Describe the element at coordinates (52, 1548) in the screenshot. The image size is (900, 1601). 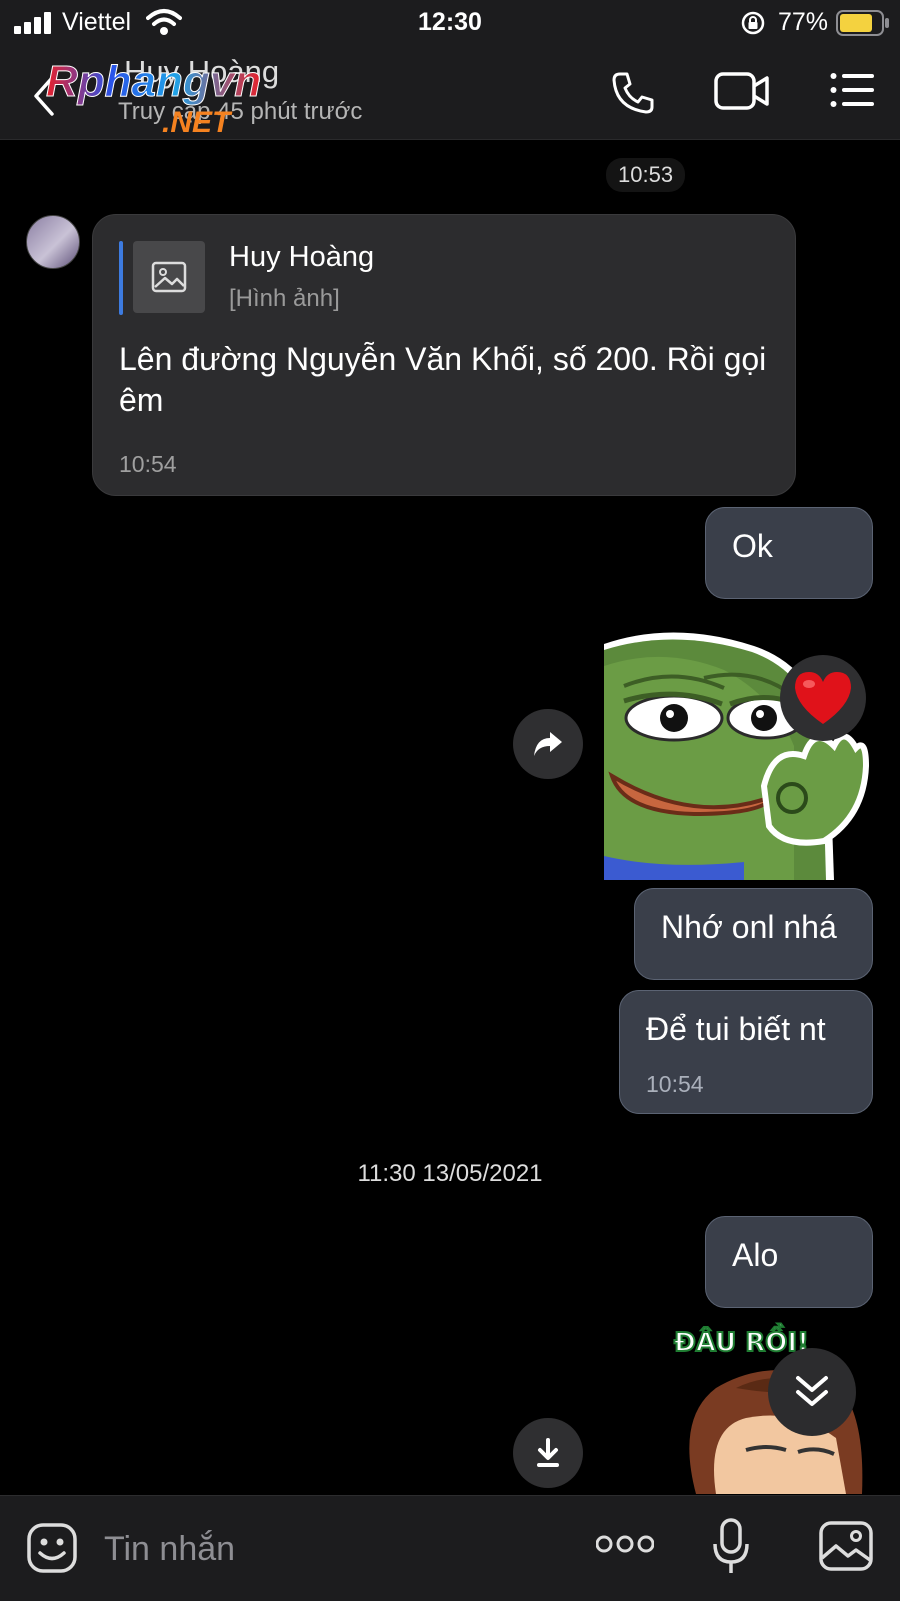
I see `emoji-icon` at that location.